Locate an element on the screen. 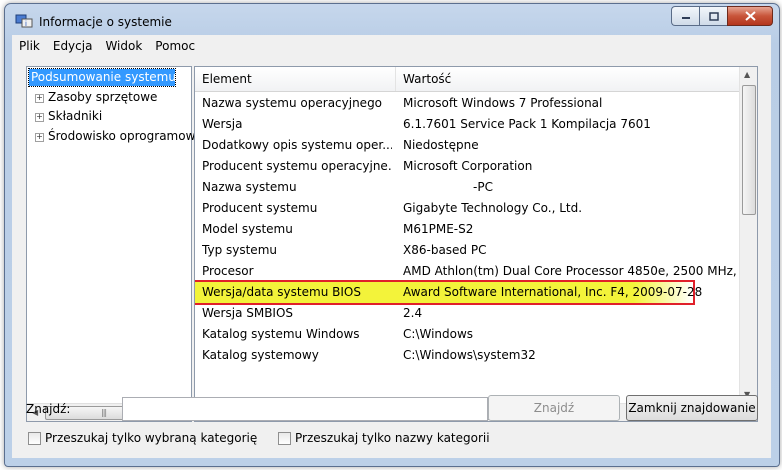 The width and height of the screenshot is (782, 470). column-header-element: Element is located at coordinates (227, 79).